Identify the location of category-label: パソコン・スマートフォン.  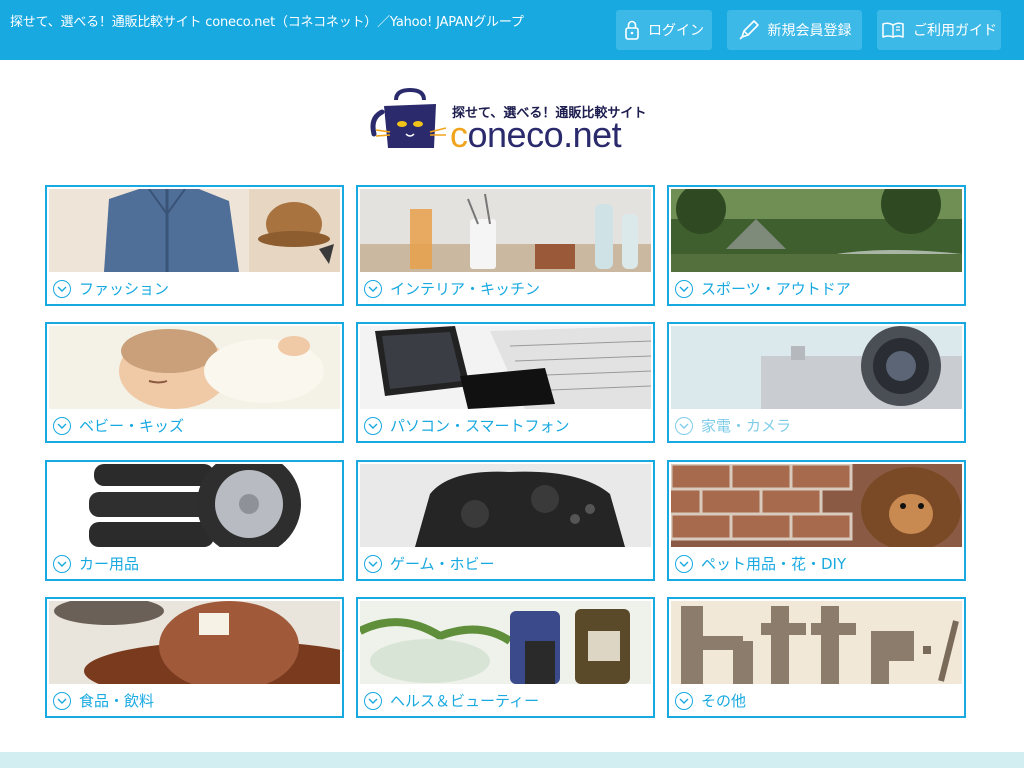
(467, 425).